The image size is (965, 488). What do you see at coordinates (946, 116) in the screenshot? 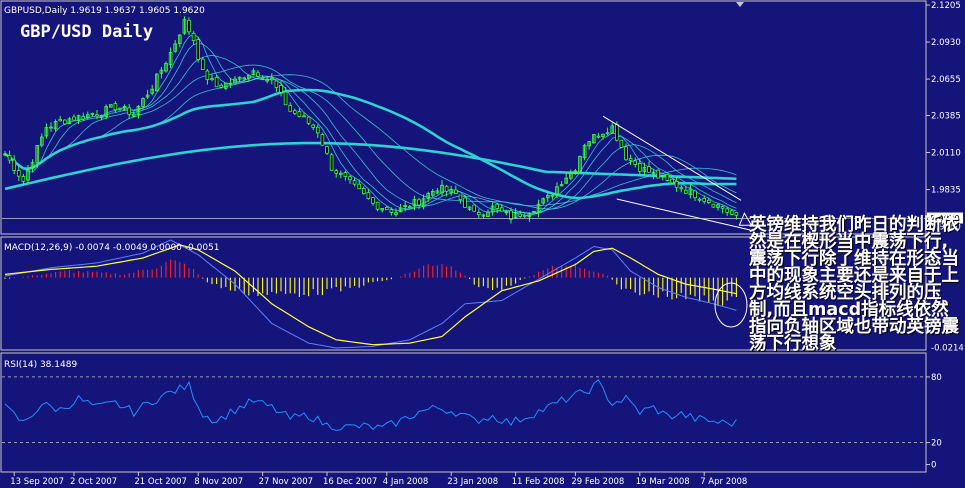
I see `price-axis-label: 2.0385` at bounding box center [946, 116].